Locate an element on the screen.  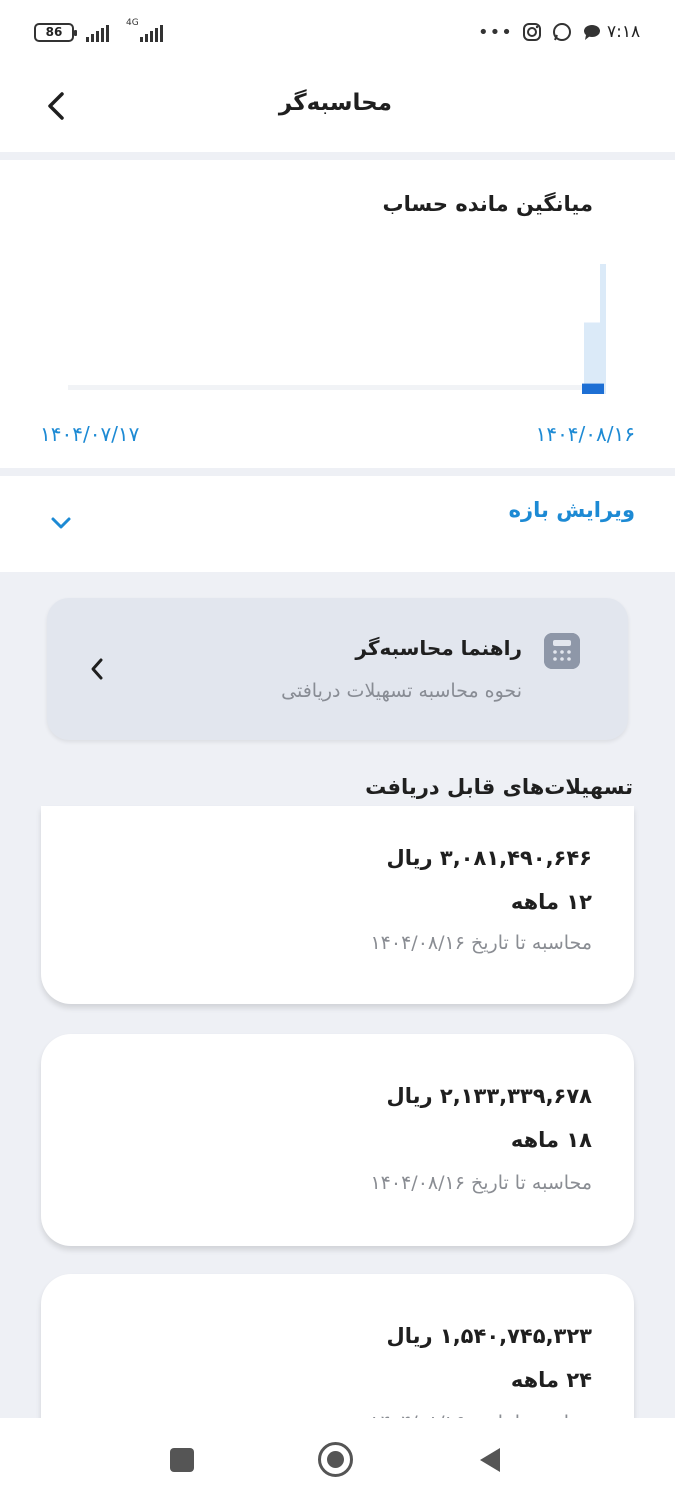
calculator-icon is located at coordinates (562, 651).